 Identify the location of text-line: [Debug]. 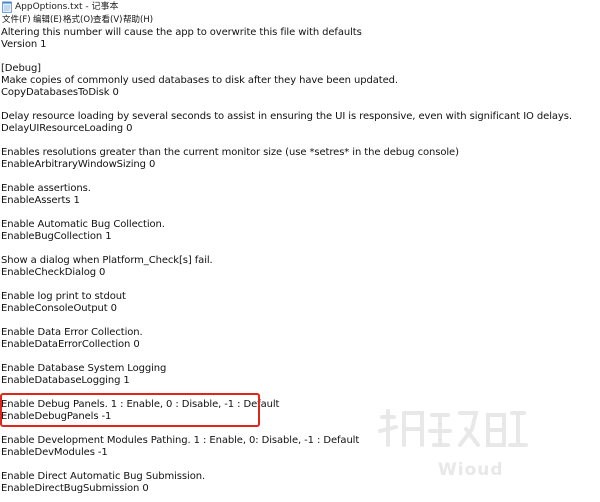
(21, 68).